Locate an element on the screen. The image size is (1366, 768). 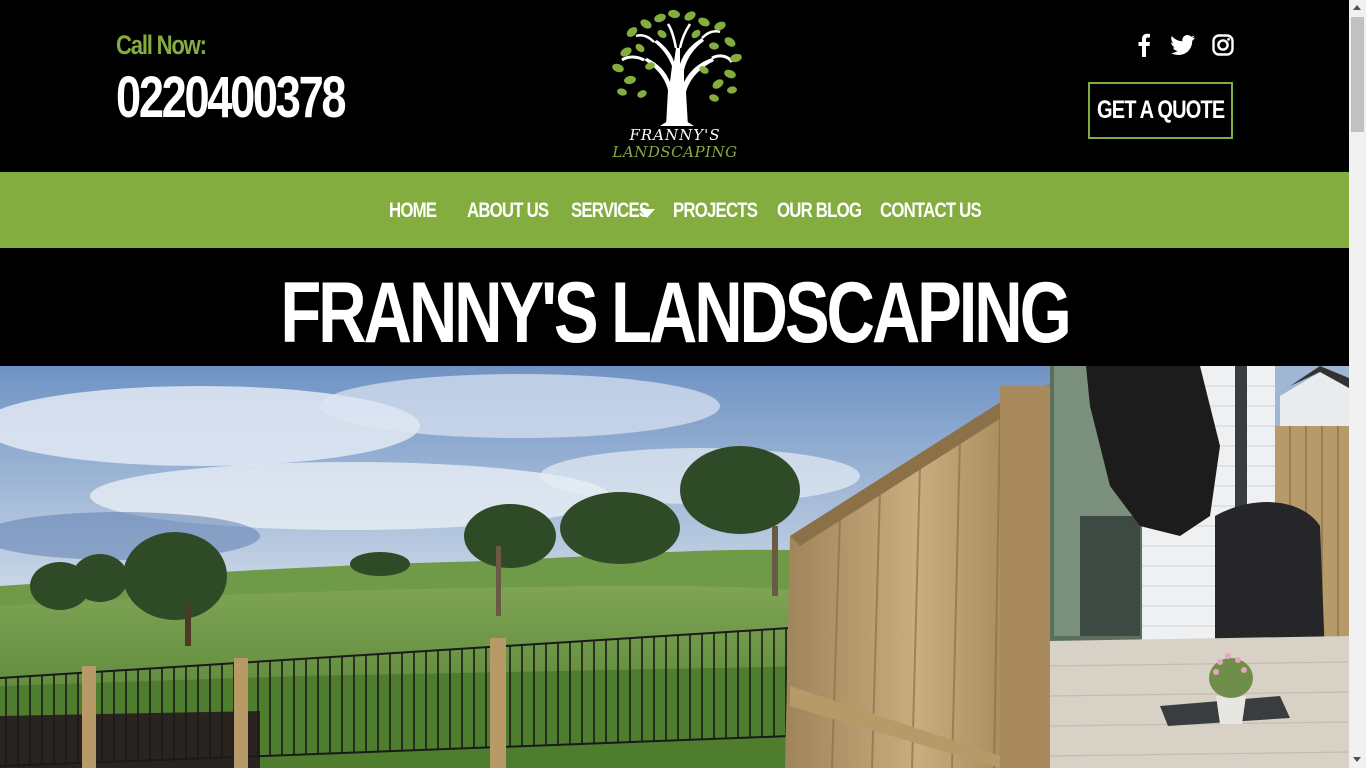
get-a-quote-button: GET A QUOTE is located at coordinates (1160, 110).